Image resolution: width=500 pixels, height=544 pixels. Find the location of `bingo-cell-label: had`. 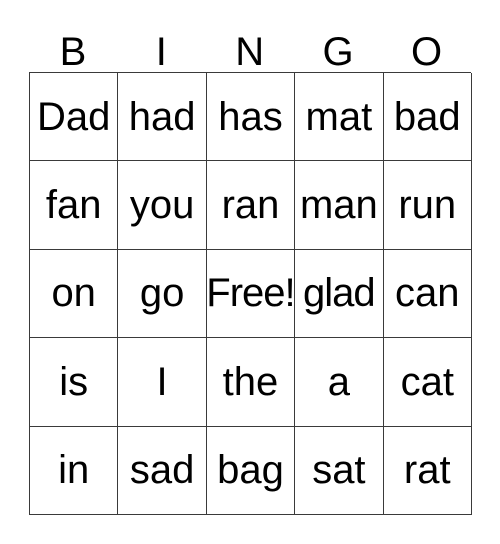

bingo-cell-label: had is located at coordinates (162, 116).